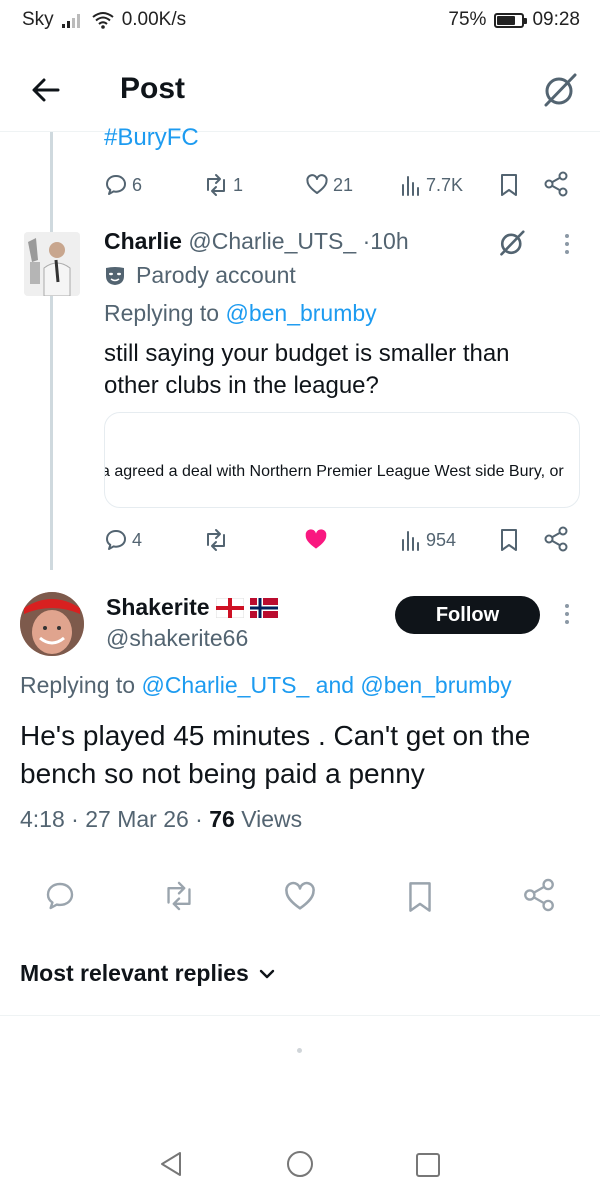 This screenshot has height=1200, width=600. Describe the element at coordinates (151, 138) in the screenshot. I see `hashtag-link: #BuryFC` at that location.